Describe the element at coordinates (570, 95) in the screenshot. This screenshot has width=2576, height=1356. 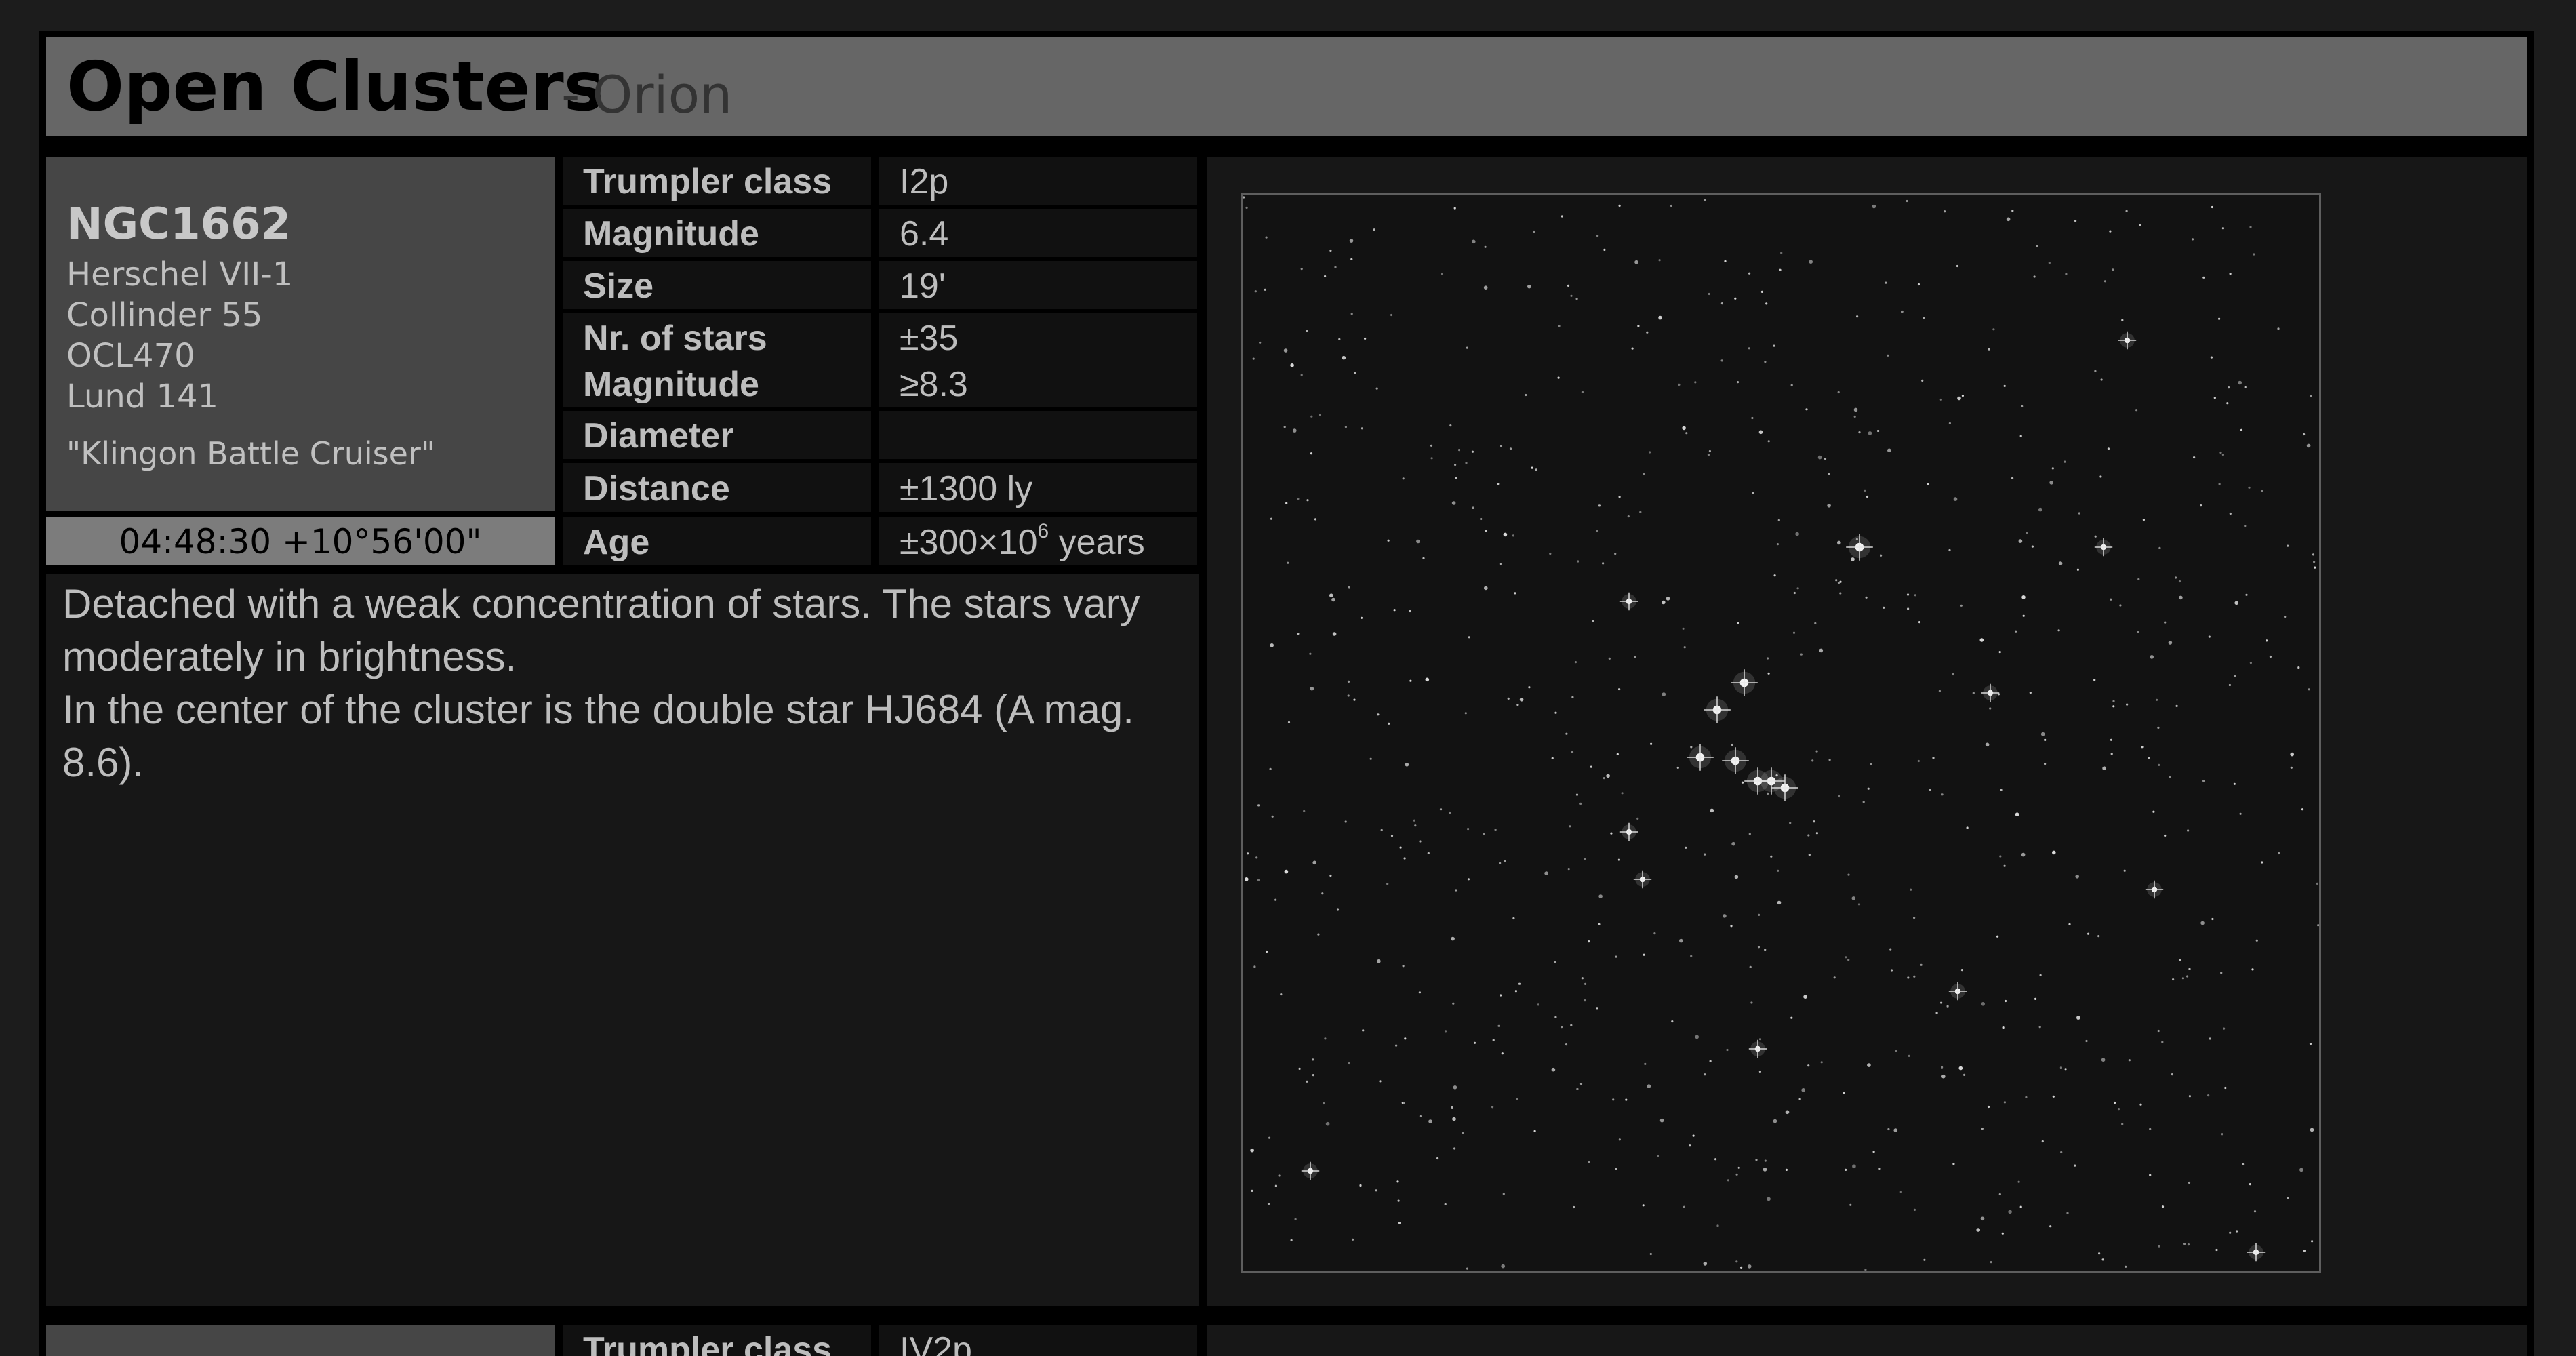
I see `title-dash: -` at that location.